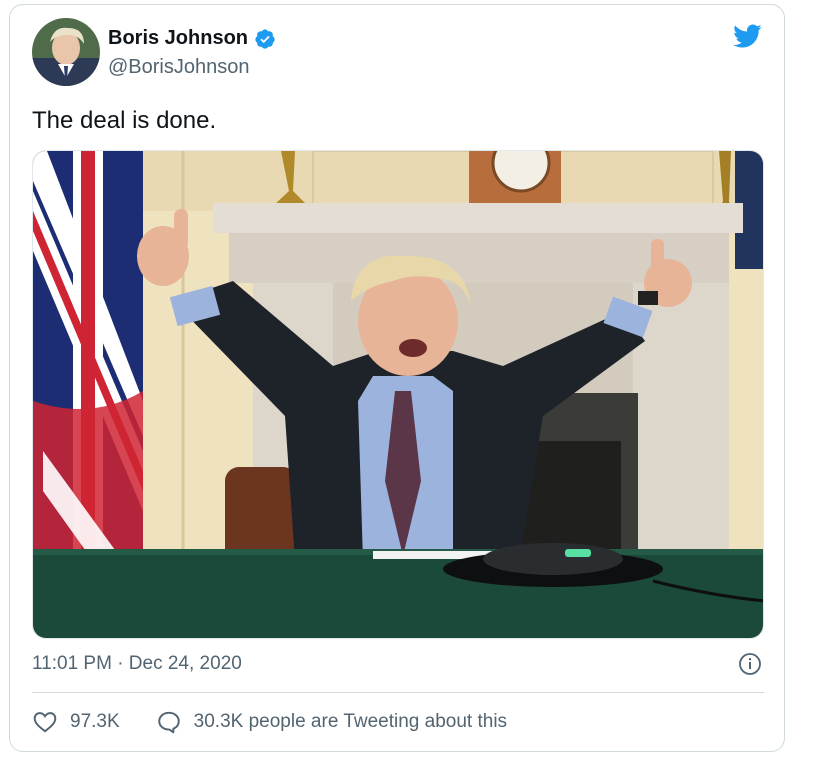 The height and width of the screenshot is (780, 825). I want to click on conversation-label: 30.3K people are Tweeting about this, so click(350, 721).